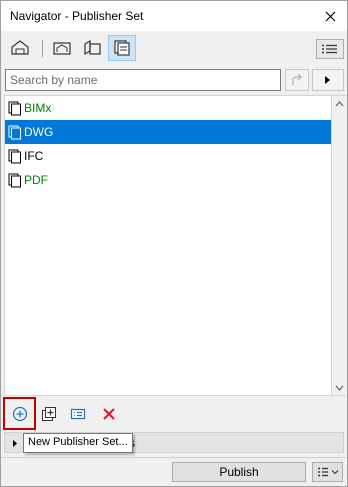 The height and width of the screenshot is (487, 348). What do you see at coordinates (36, 180) in the screenshot?
I see `list-item-label: PDF` at bounding box center [36, 180].